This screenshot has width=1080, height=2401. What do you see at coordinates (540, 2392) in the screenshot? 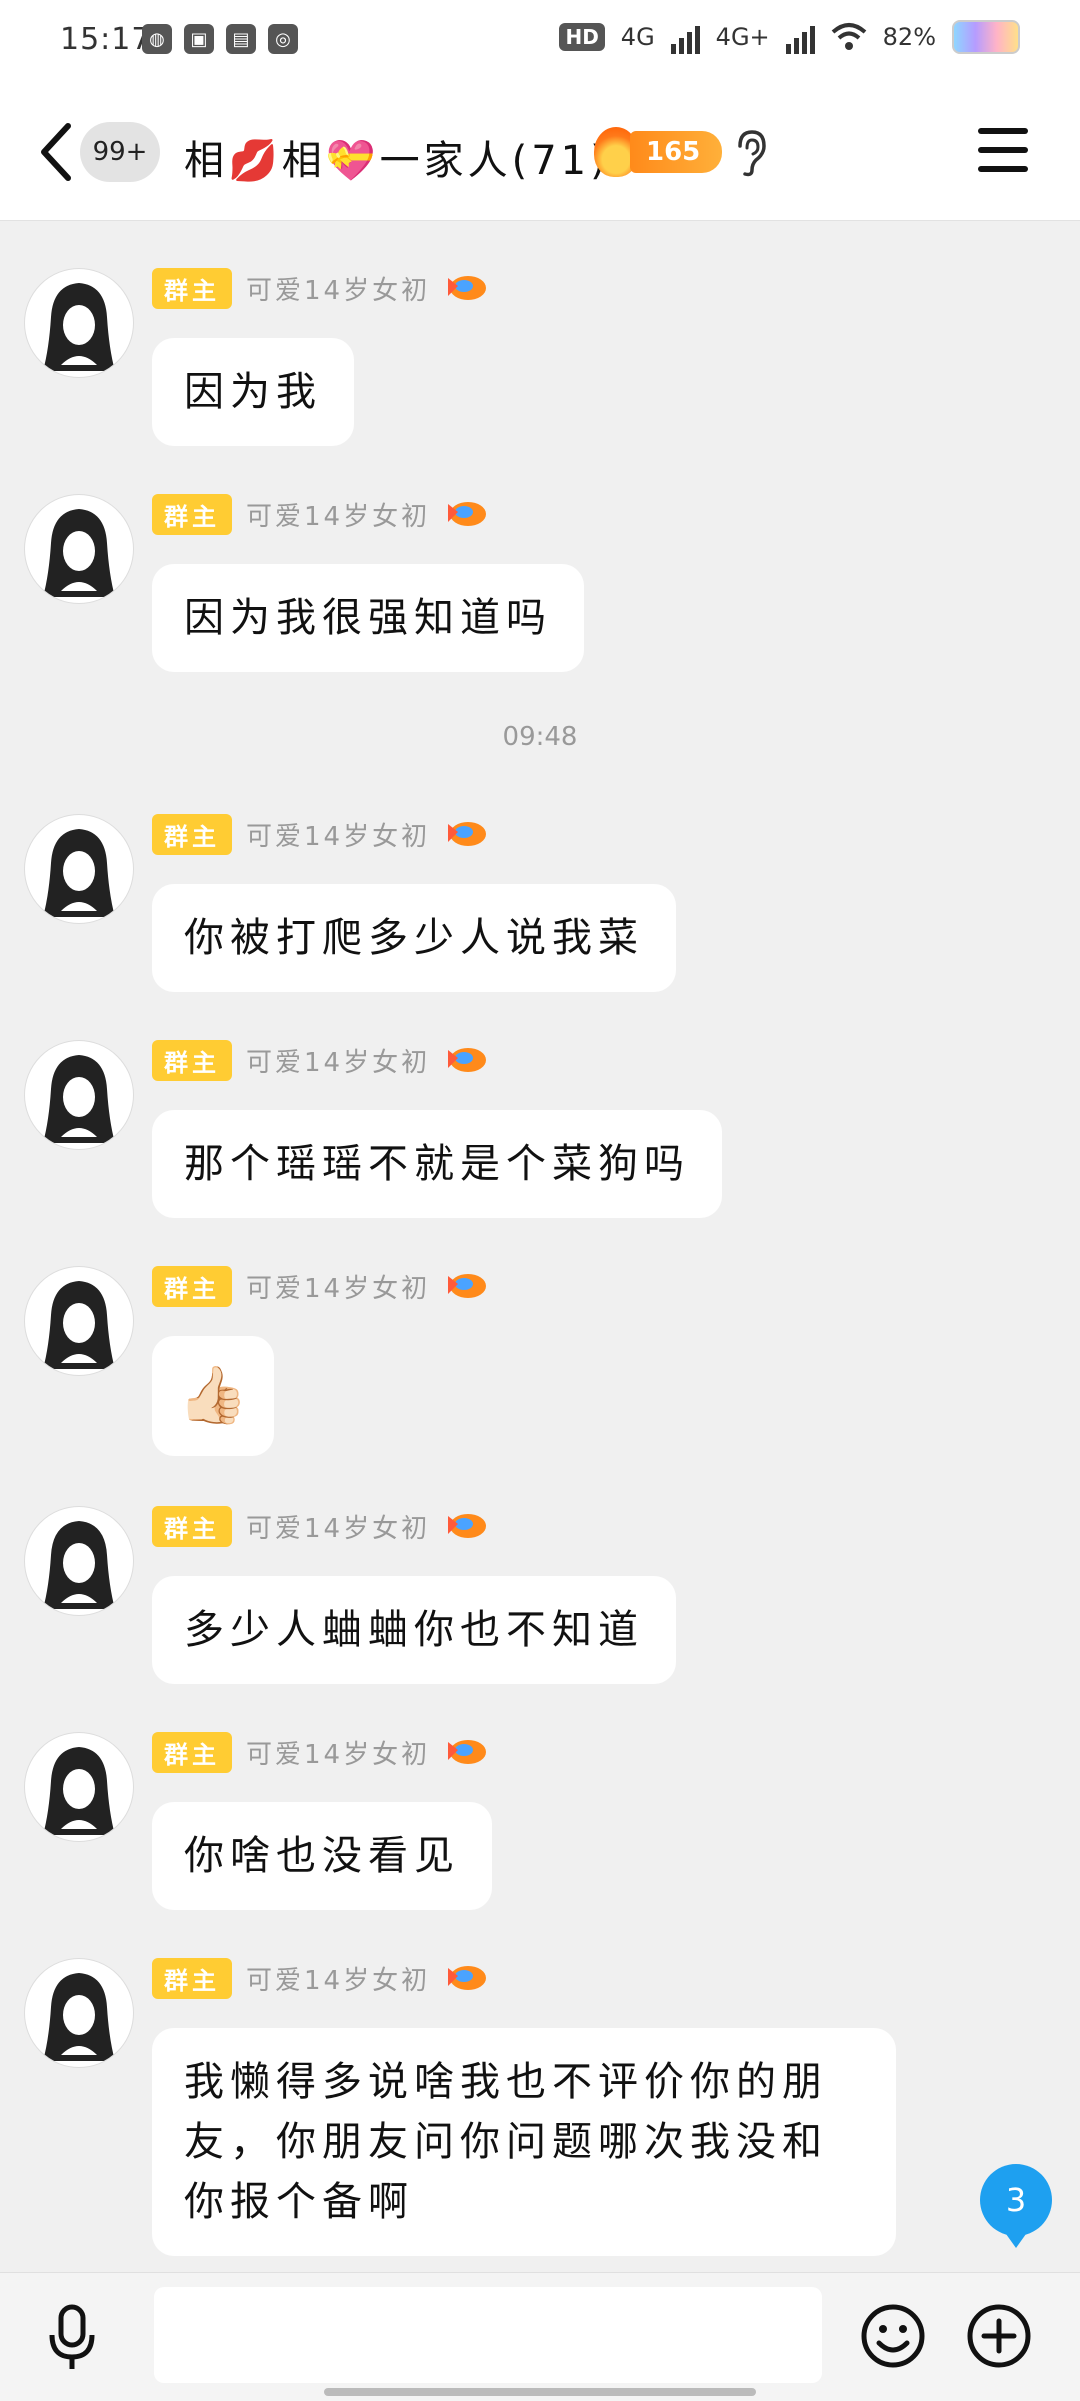
I see `home-indicator` at bounding box center [540, 2392].